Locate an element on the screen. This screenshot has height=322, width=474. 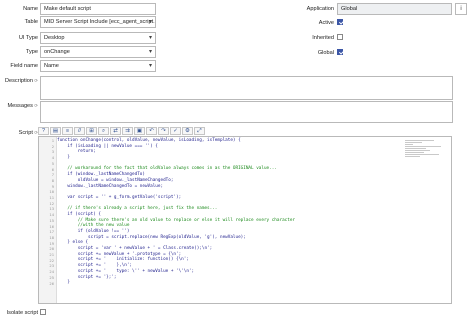
line-number: 16 is located at coordinates (51, 226).